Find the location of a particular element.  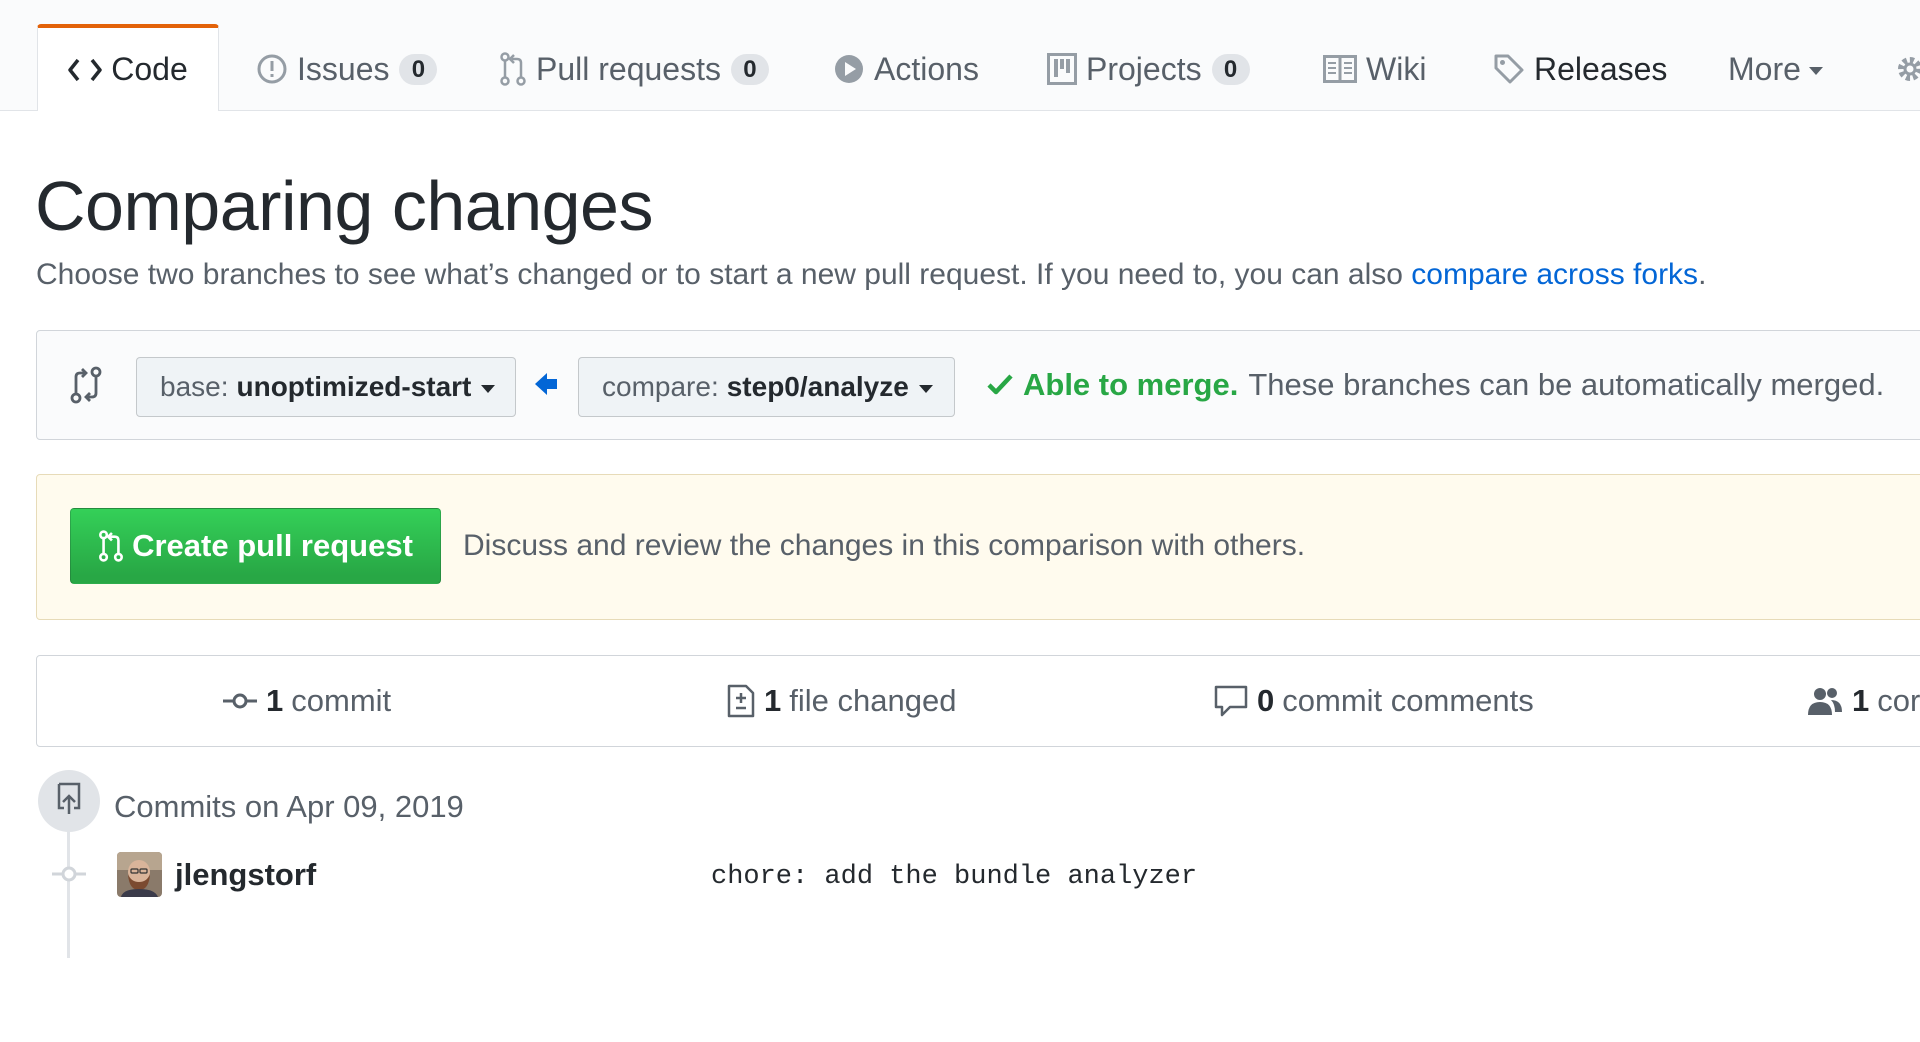

tab-issues: Issues 0 is located at coordinates (347, 69).